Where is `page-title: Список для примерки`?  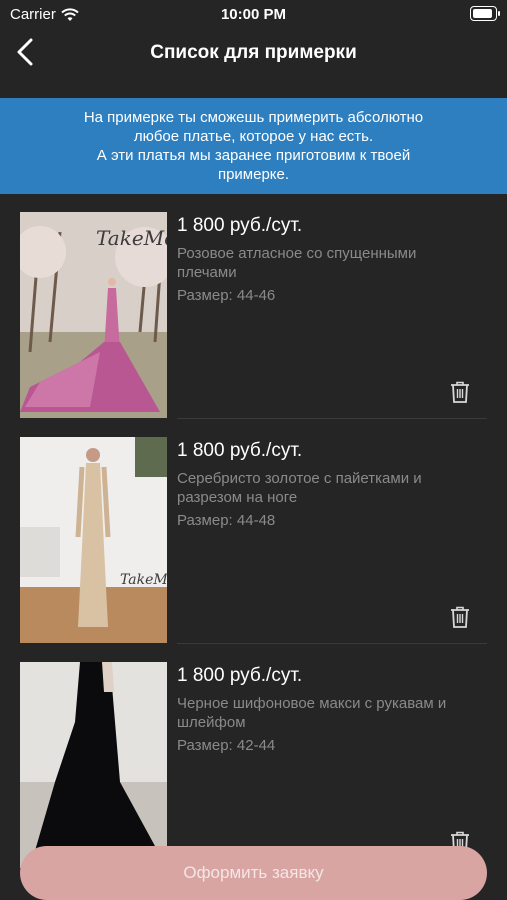 page-title: Список для примерки is located at coordinates (253, 52).